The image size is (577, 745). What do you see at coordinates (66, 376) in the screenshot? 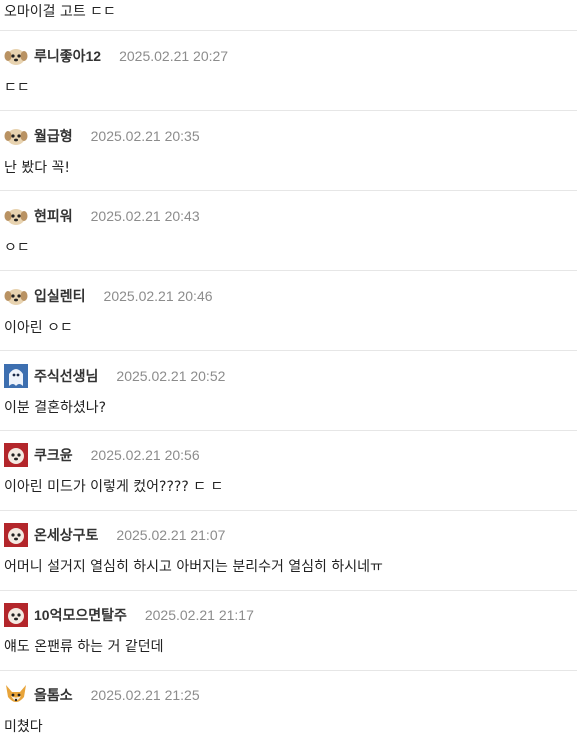
I see `comment-nickname: 주식선생님` at bounding box center [66, 376].